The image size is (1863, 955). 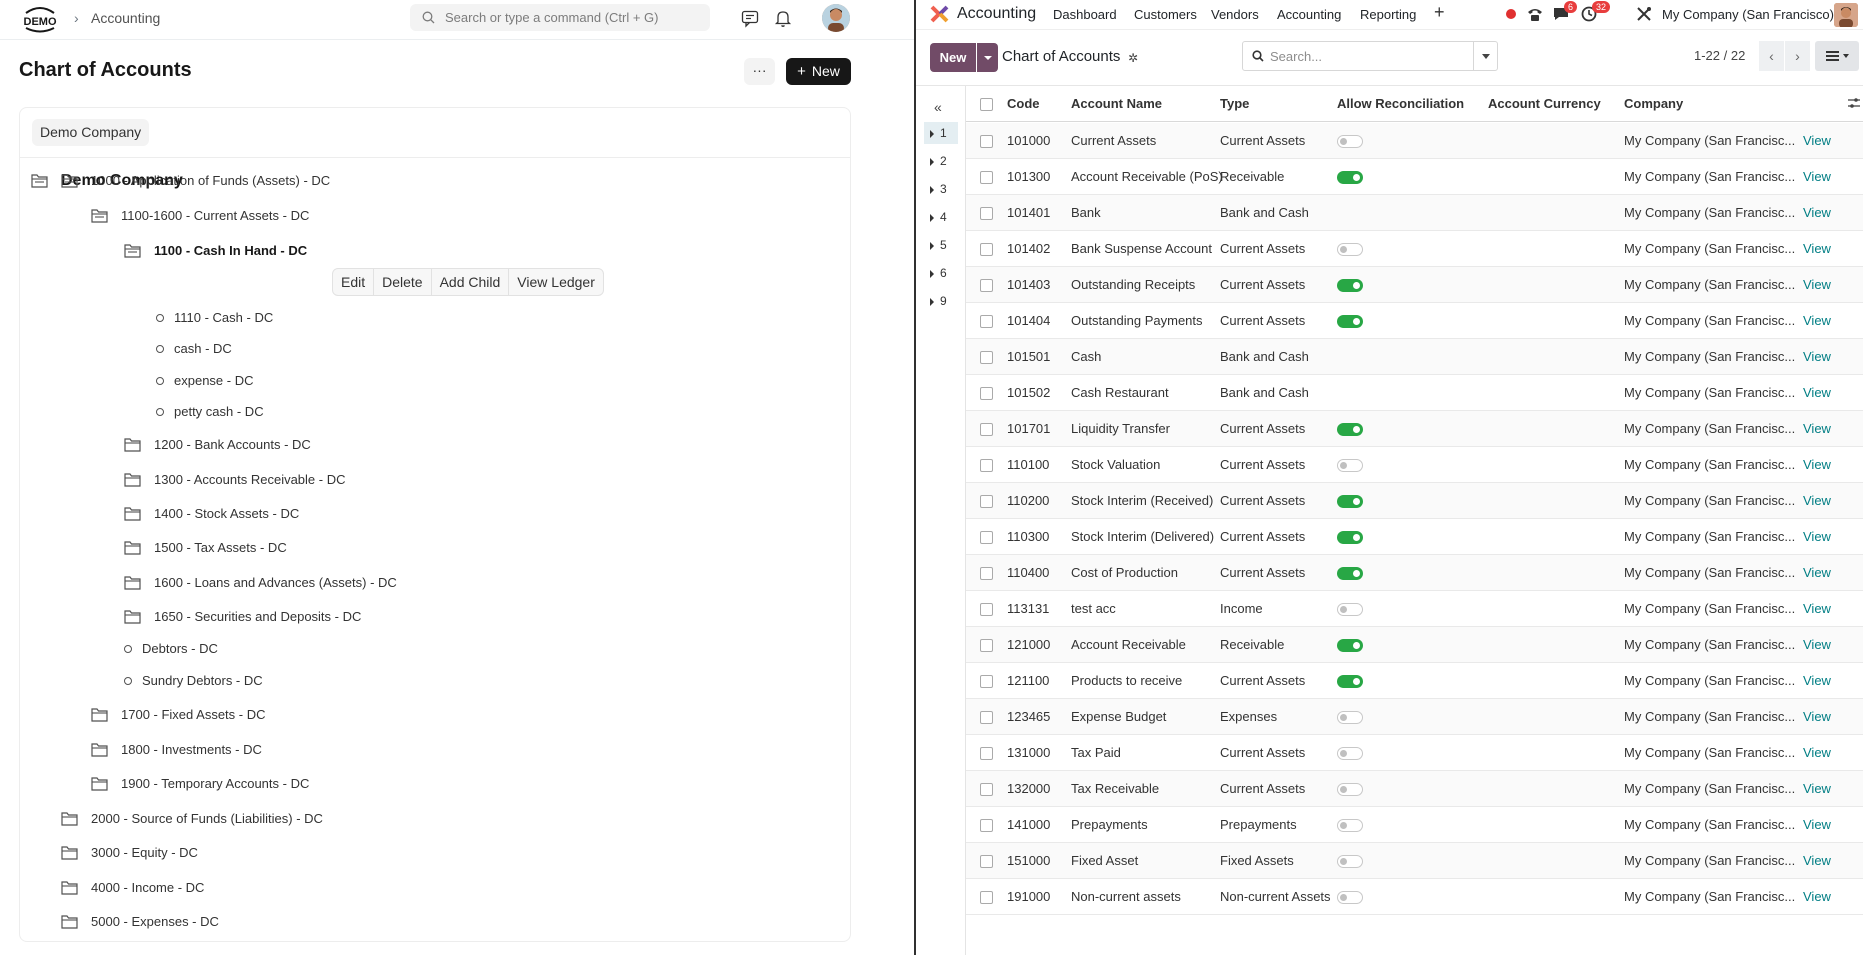 I want to click on menu-dashboard: Dashboard, so click(x=1085, y=14).